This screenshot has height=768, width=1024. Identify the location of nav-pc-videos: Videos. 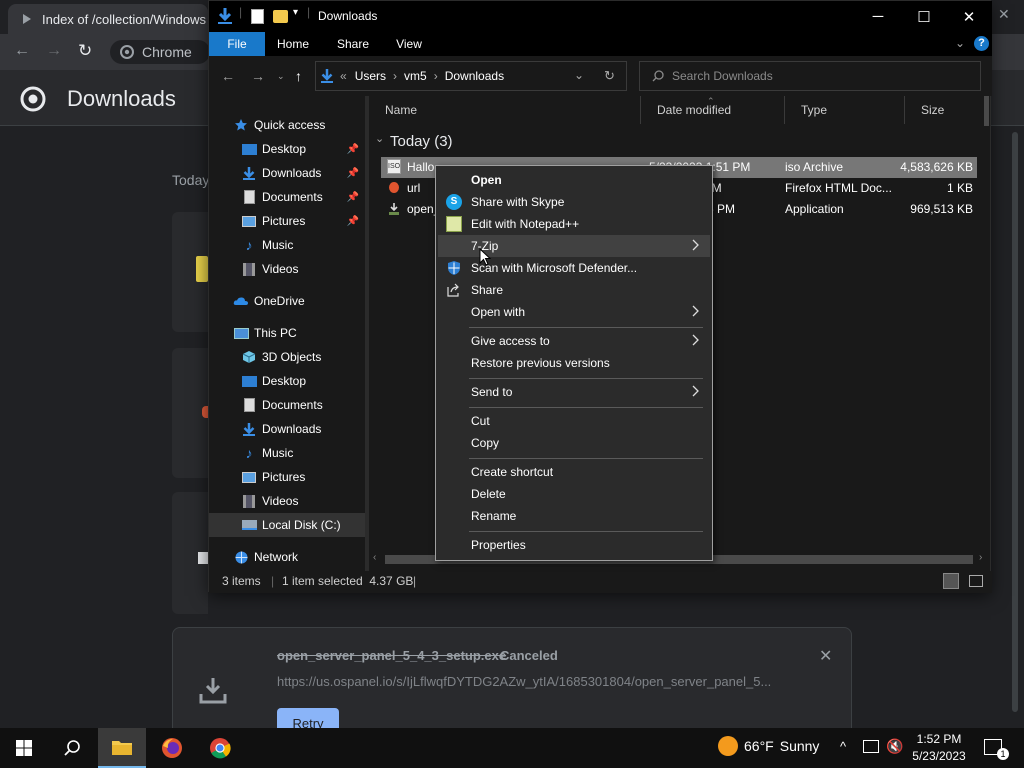
(287, 501).